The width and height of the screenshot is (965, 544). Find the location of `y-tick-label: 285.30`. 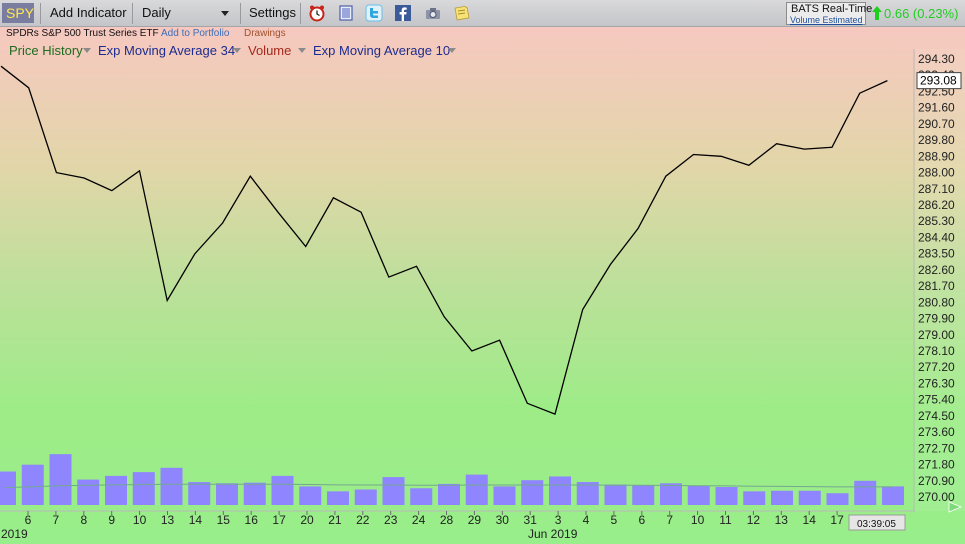

y-tick-label: 285.30 is located at coordinates (936, 221).